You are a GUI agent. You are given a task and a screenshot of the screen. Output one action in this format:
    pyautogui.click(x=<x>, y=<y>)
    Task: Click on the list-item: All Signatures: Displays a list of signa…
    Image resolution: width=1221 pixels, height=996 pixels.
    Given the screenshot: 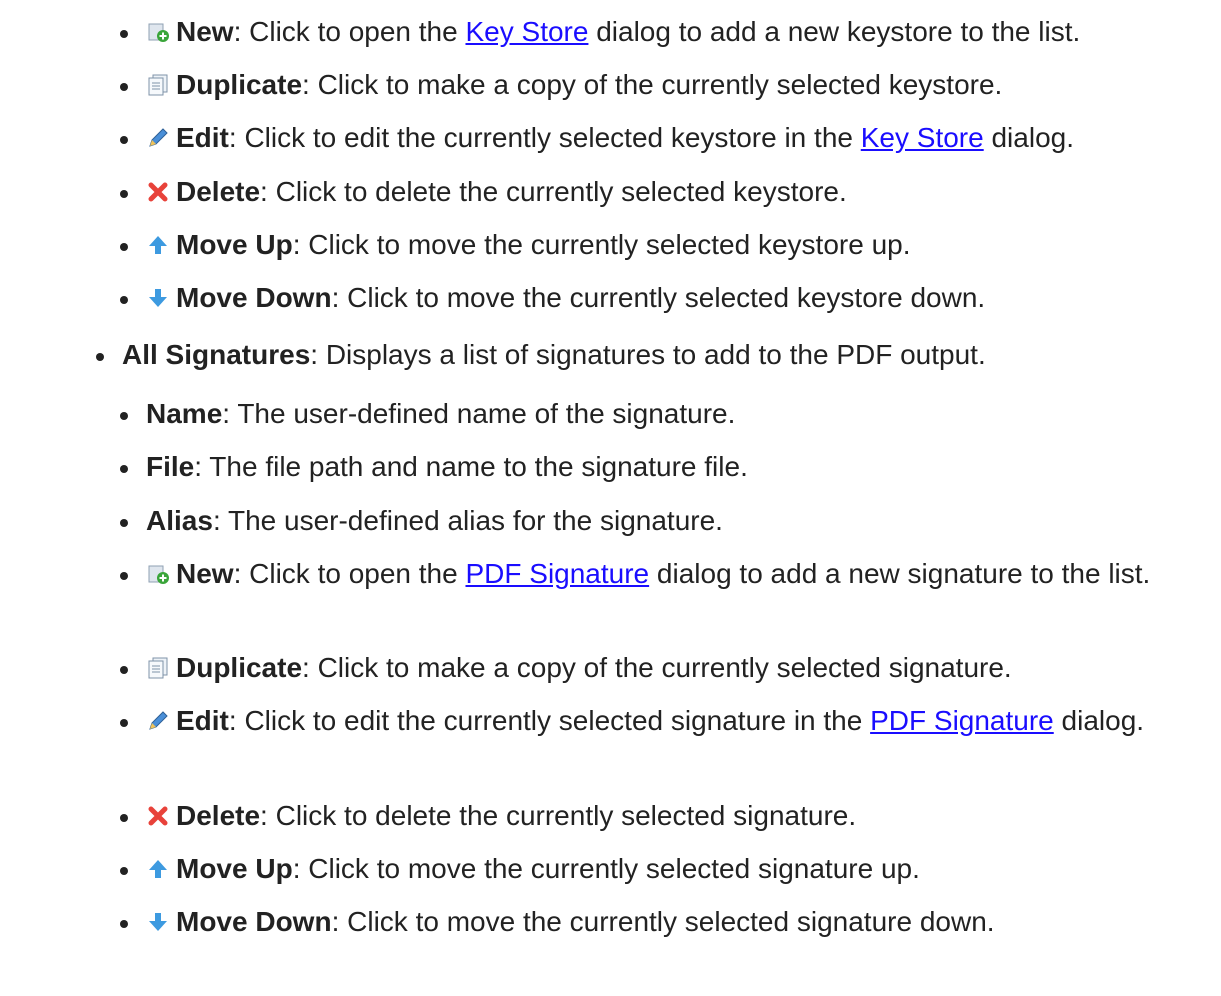 What is the action you would take?
    pyautogui.click(x=541, y=355)
    